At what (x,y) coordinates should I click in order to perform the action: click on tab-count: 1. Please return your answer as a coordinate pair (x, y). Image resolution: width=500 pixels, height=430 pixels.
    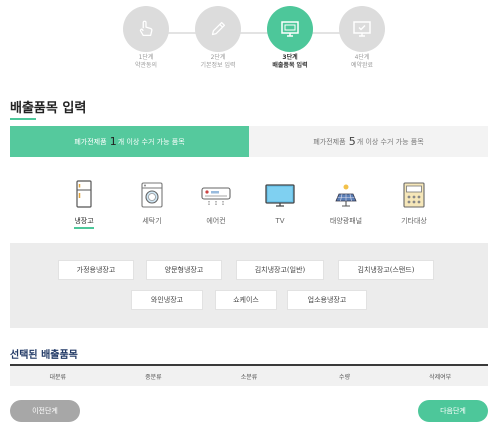
    Looking at the image, I should click on (113, 141).